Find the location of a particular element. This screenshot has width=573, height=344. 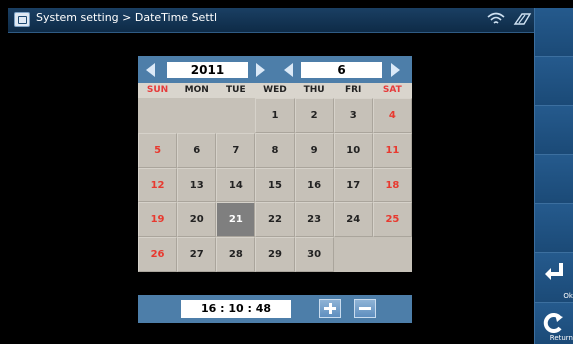

day-cell: 23 is located at coordinates (314, 220).